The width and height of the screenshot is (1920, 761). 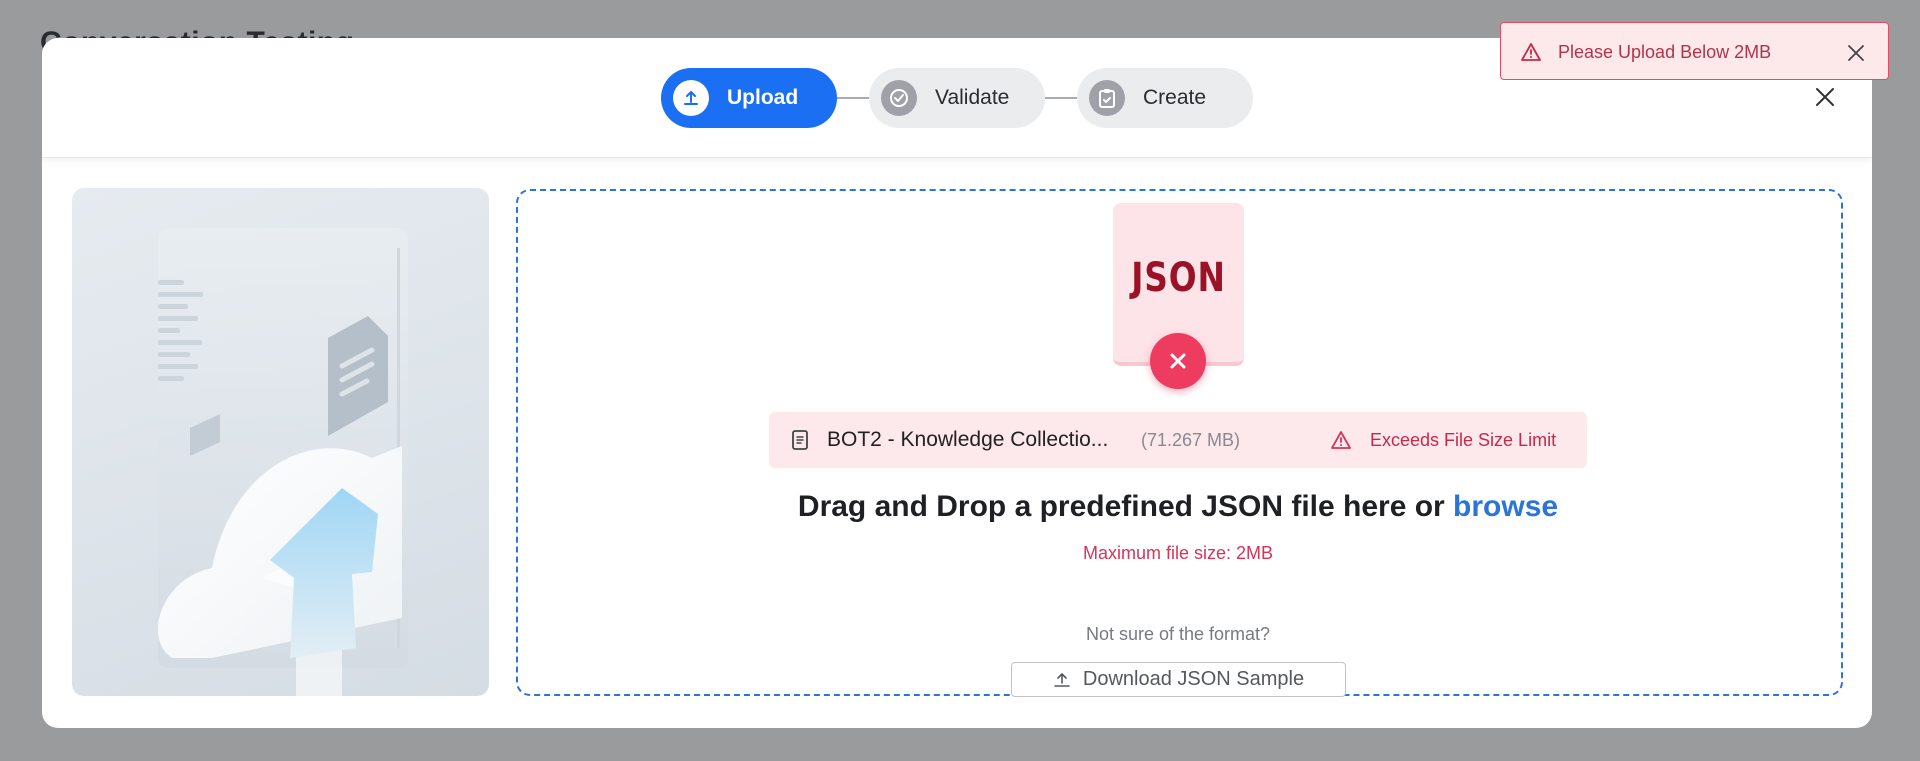 What do you see at coordinates (1178, 361) in the screenshot?
I see `error-x-icon` at bounding box center [1178, 361].